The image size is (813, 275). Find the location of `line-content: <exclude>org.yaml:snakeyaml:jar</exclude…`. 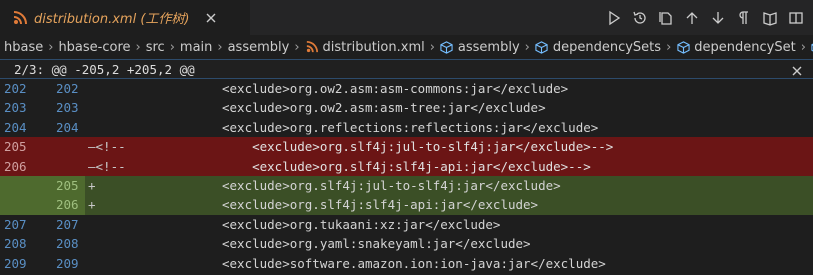

line-content: <exclude>org.yaml:snakeyaml:jar</exclude… is located at coordinates (376, 244).